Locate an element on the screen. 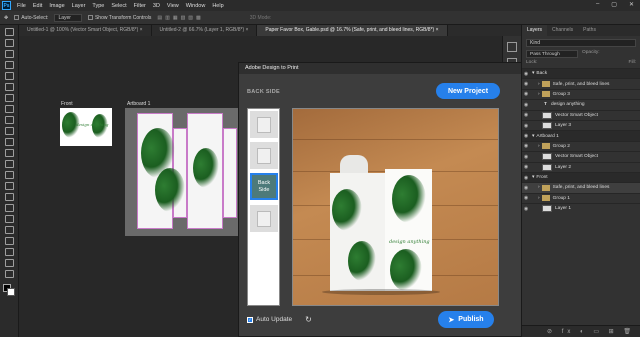 This screenshot has width=640, height=337. refresh-icon: ↻ is located at coordinates (308, 319).